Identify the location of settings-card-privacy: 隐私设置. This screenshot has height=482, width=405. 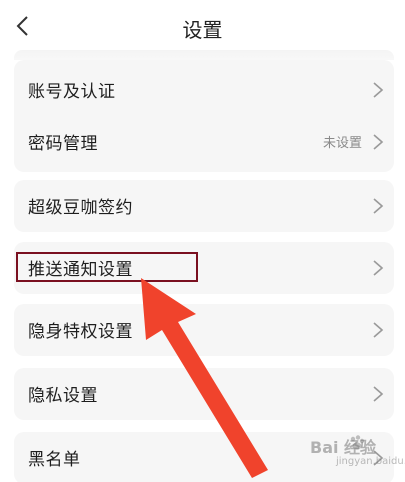
(204, 394).